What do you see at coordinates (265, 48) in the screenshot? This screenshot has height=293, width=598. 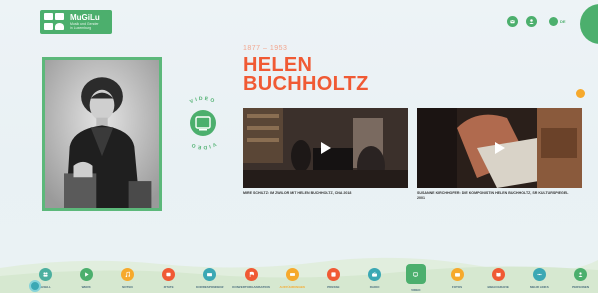 I see `life-years: 1877 – 1953` at bounding box center [265, 48].